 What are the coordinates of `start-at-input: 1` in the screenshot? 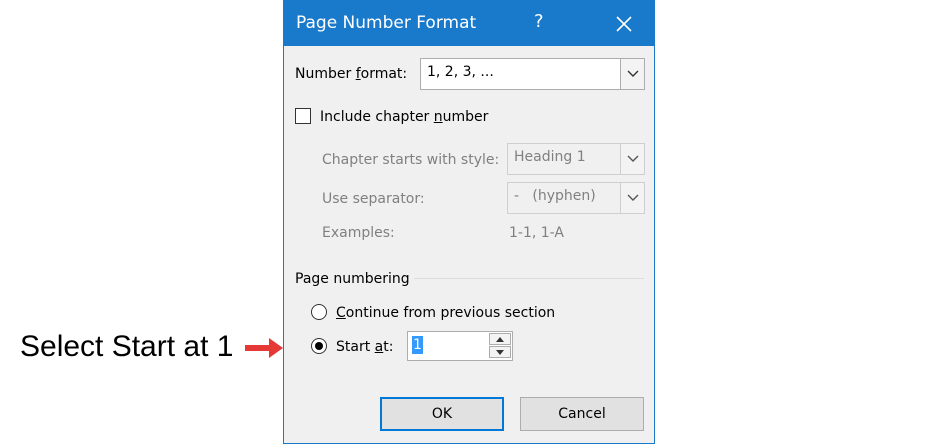 It's located at (417, 345).